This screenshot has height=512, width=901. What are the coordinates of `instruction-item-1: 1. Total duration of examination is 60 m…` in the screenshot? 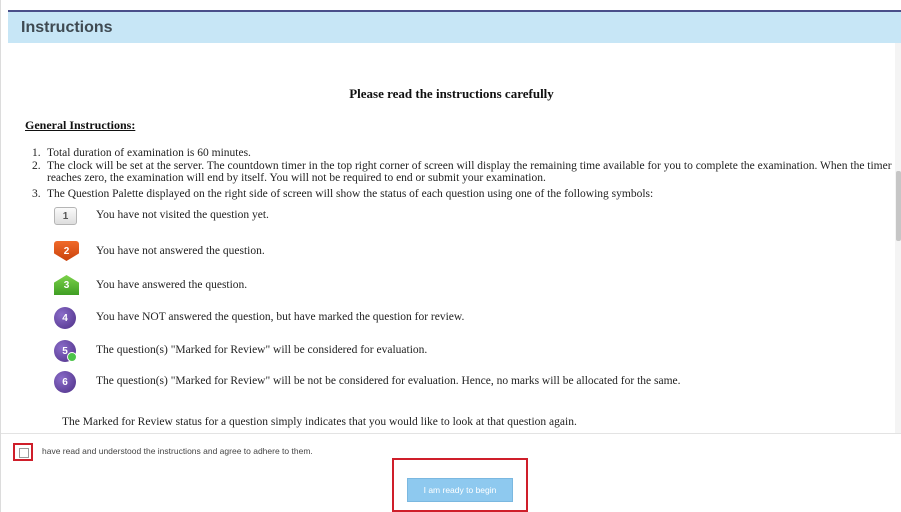 It's located at (462, 153).